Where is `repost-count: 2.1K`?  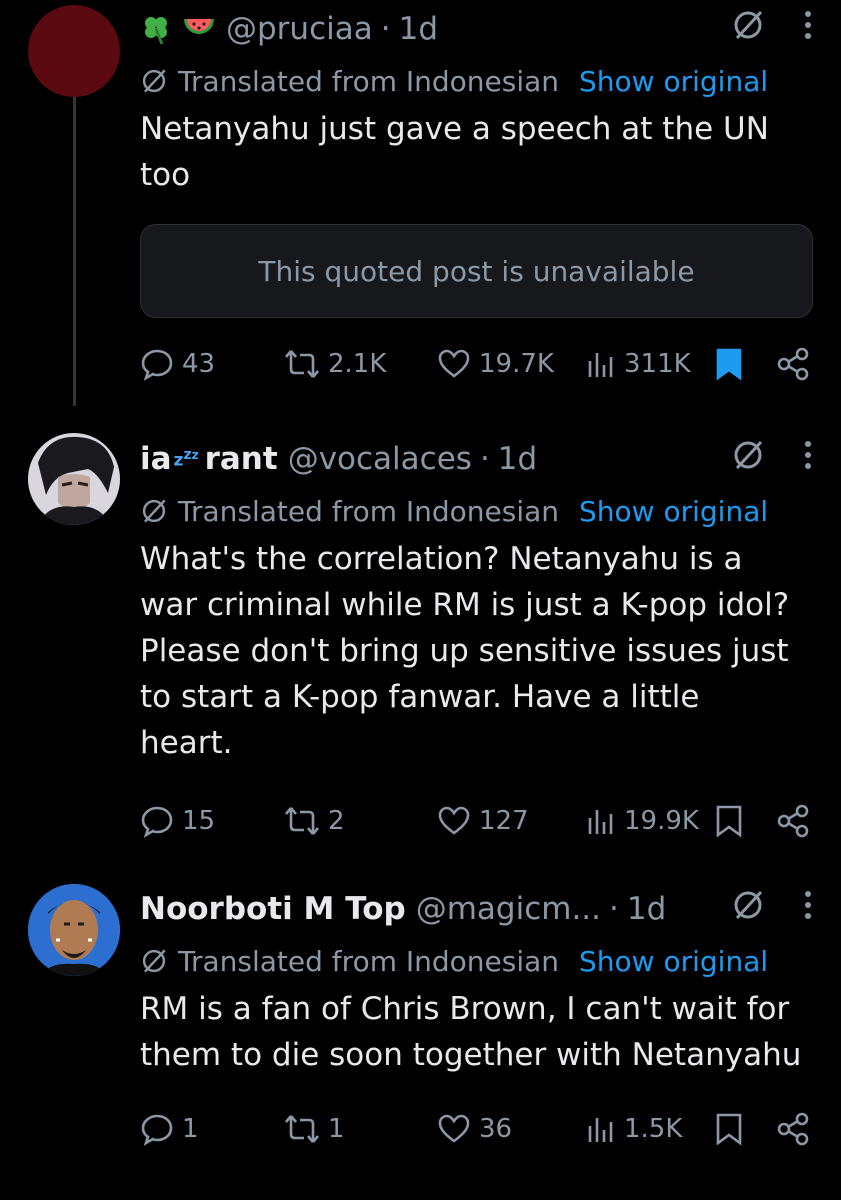
repost-count: 2.1K is located at coordinates (357, 364).